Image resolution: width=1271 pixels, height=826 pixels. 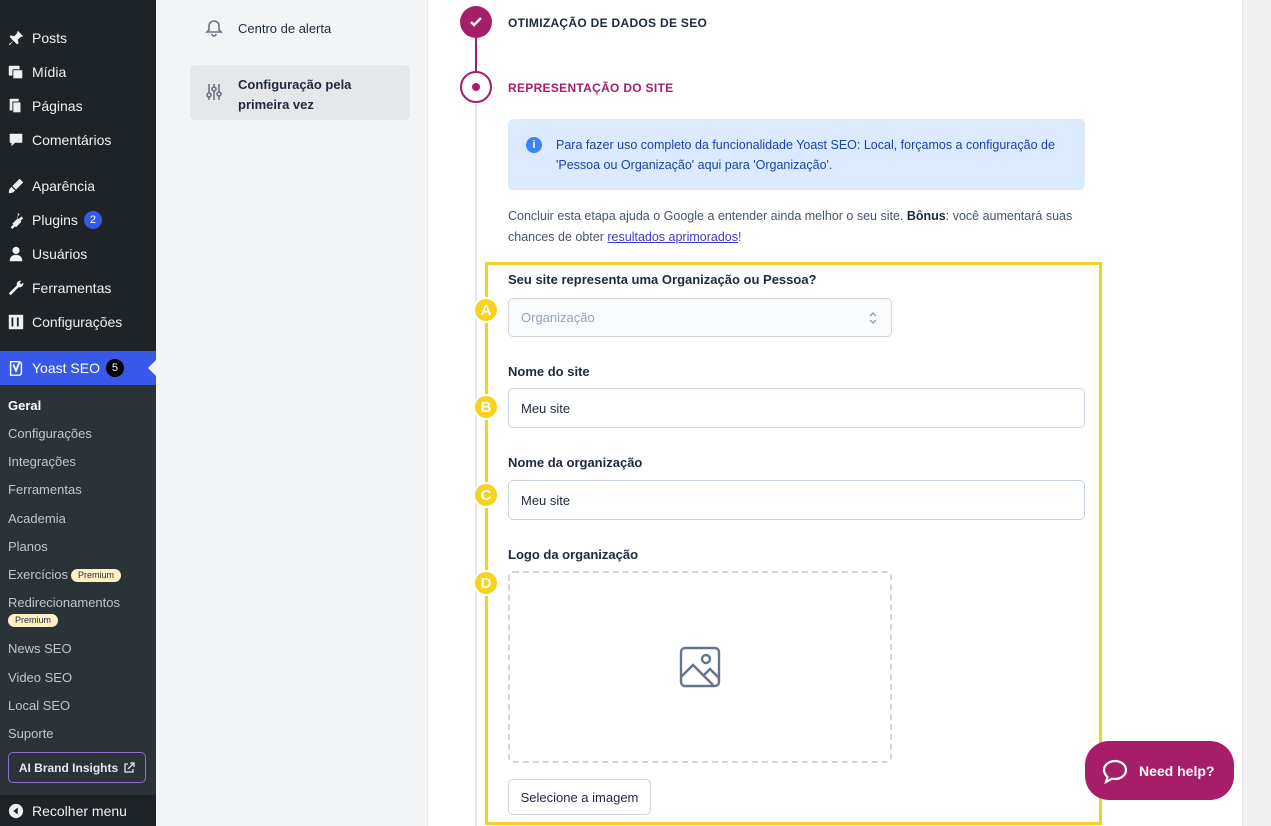 What do you see at coordinates (16, 140) in the screenshot?
I see `comments-icon` at bounding box center [16, 140].